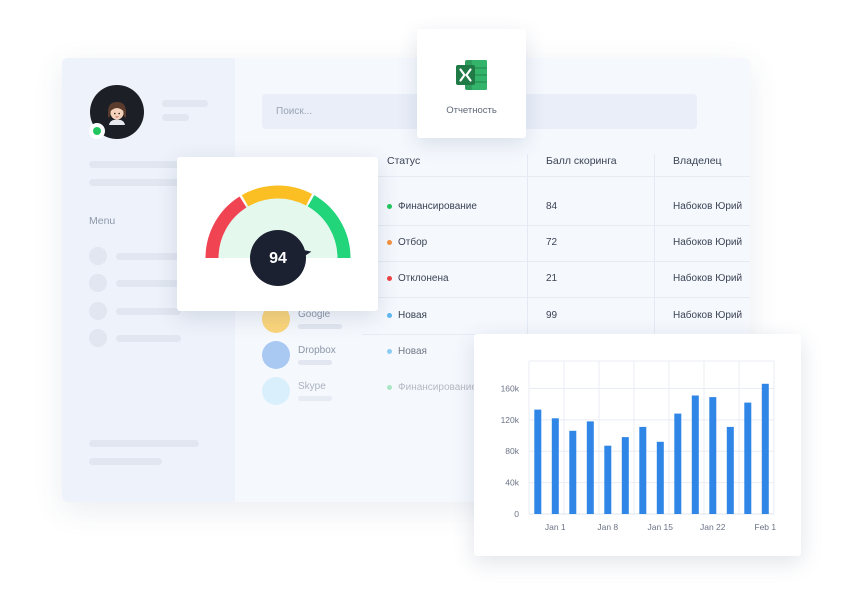 The width and height of the screenshot is (866, 590). What do you see at coordinates (516, 514) in the screenshot?
I see `y-tick-label: 0` at bounding box center [516, 514].